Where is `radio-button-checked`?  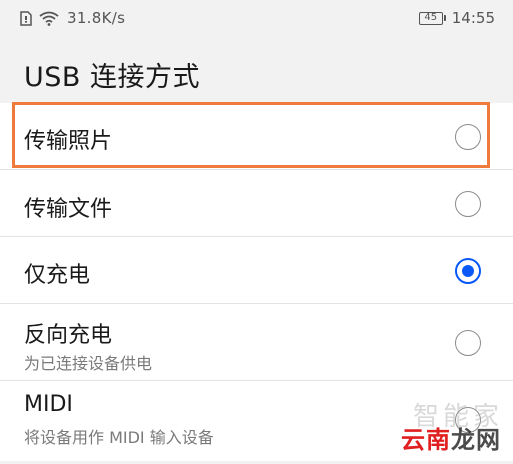
radio-button-checked is located at coordinates (468, 271).